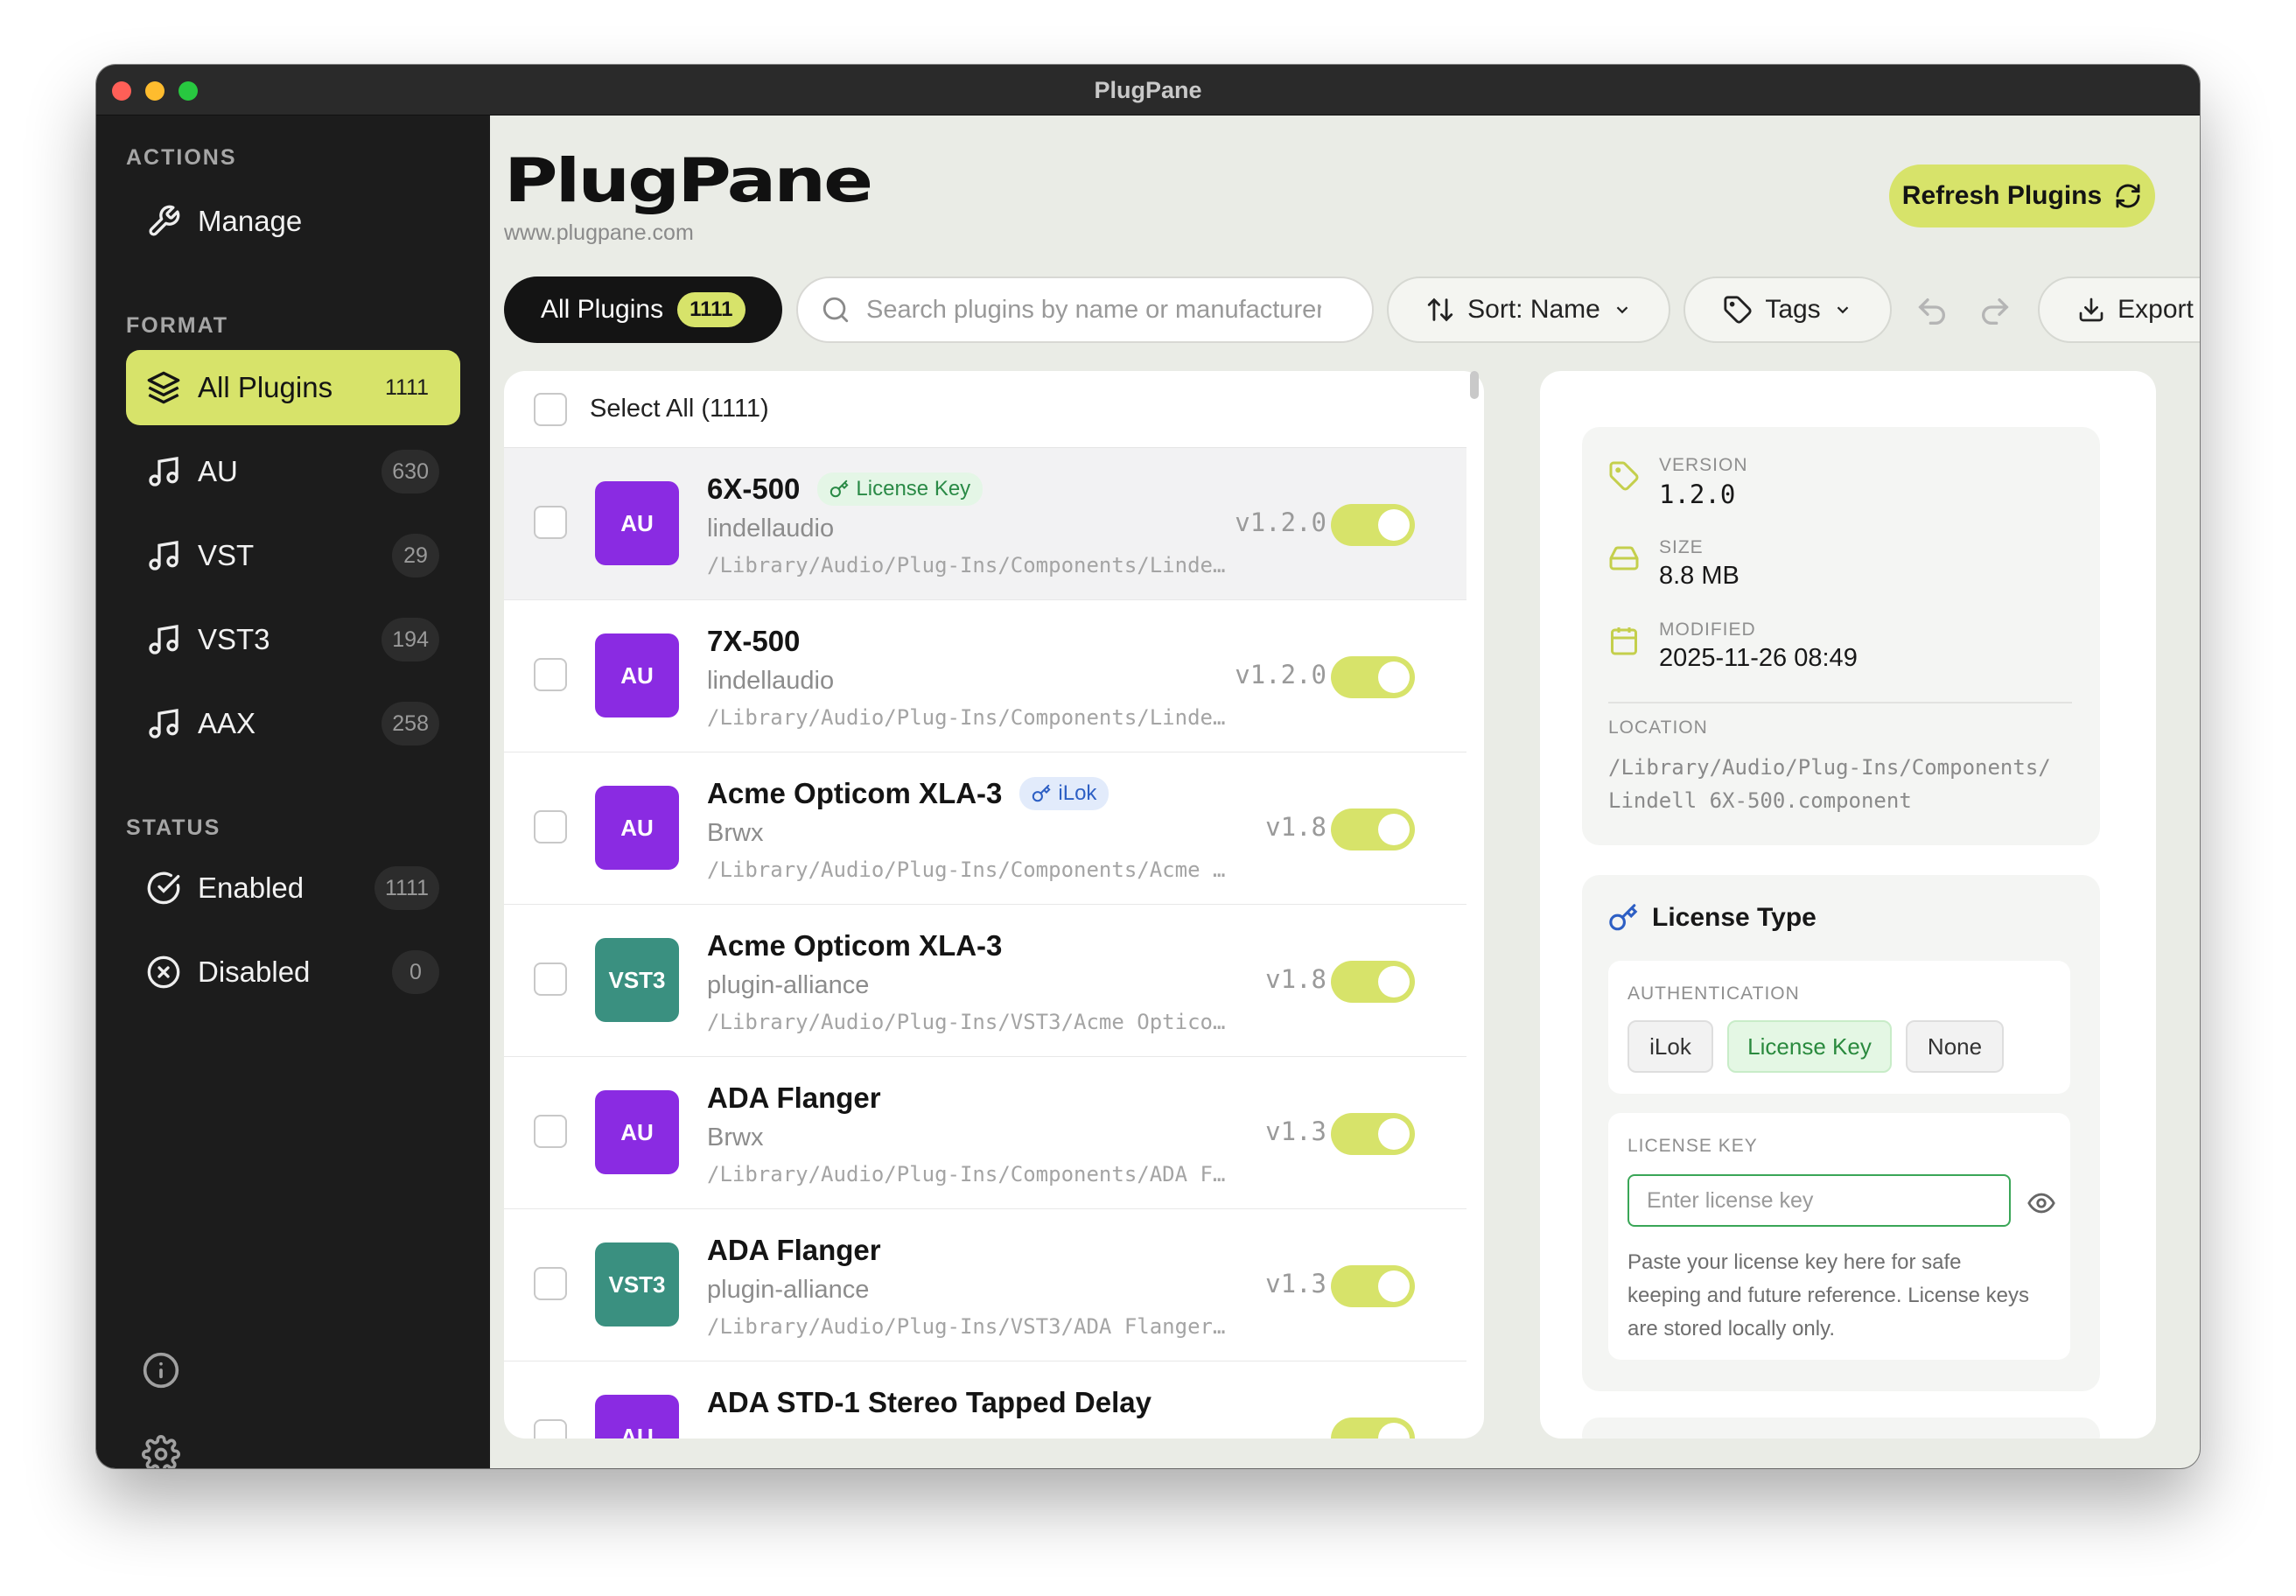  What do you see at coordinates (1932, 311) in the screenshot?
I see `undo-icon` at bounding box center [1932, 311].